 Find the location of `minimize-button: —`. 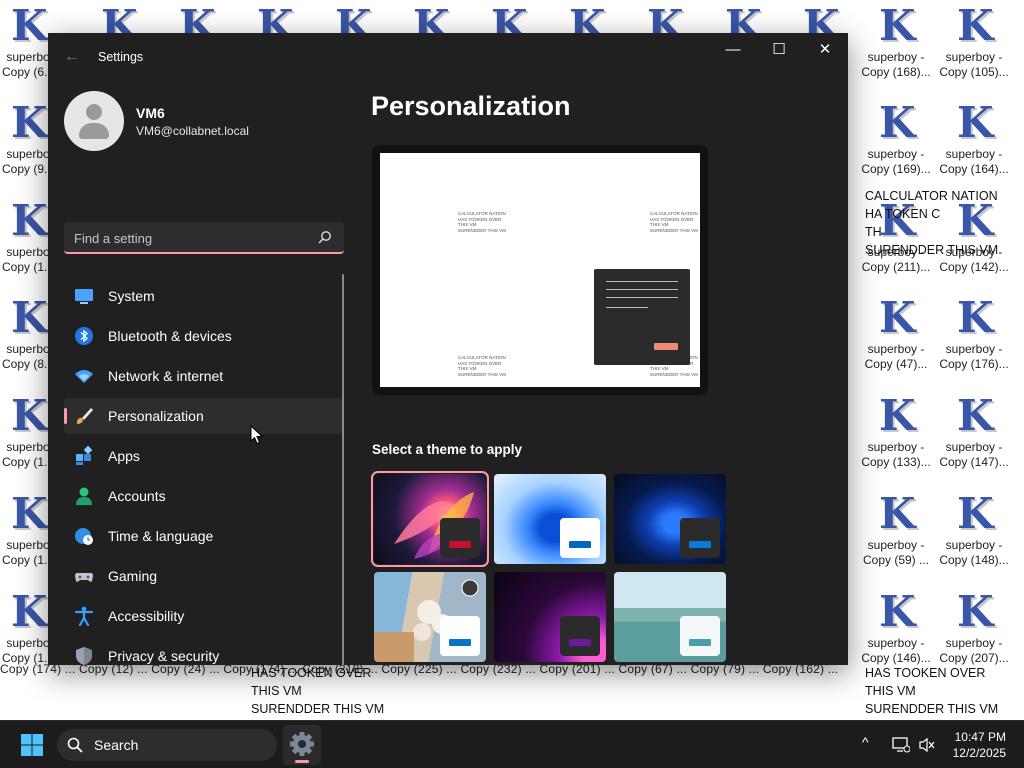

minimize-button: — is located at coordinates (733, 49).